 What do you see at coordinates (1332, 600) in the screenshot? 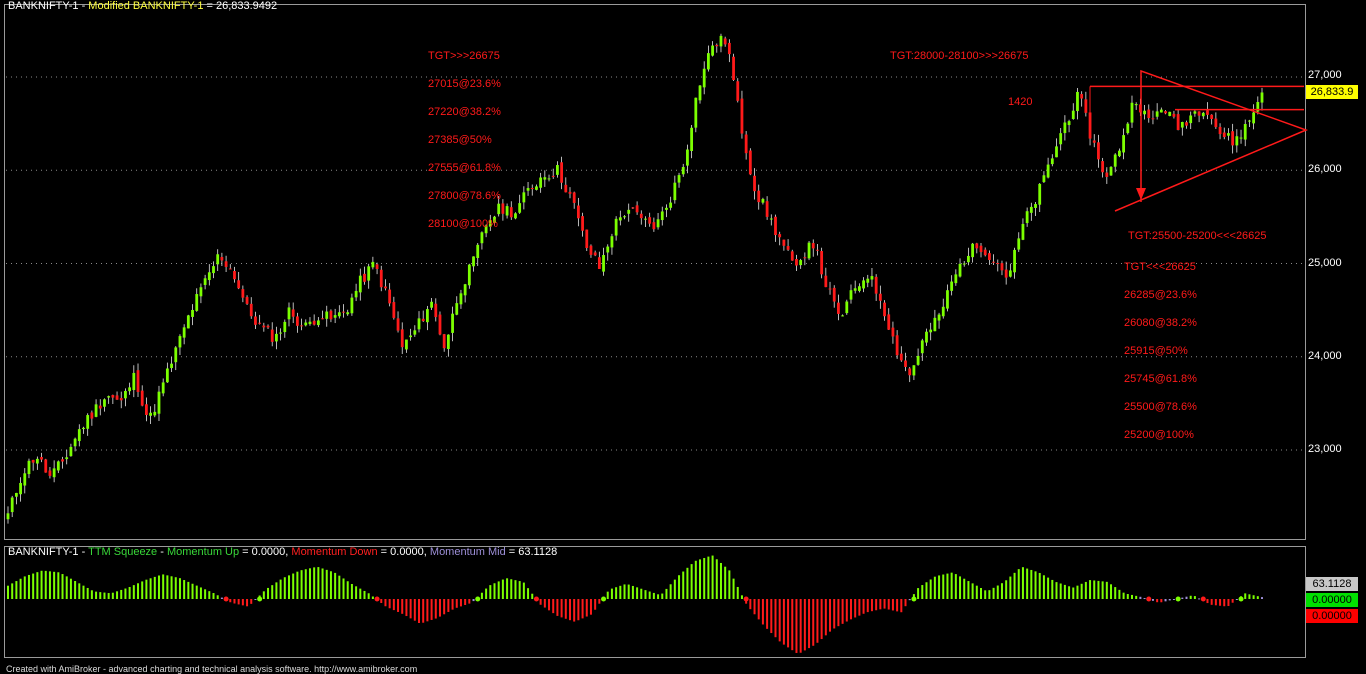
I see `momentum-up-badge: 0.00000` at bounding box center [1332, 600].